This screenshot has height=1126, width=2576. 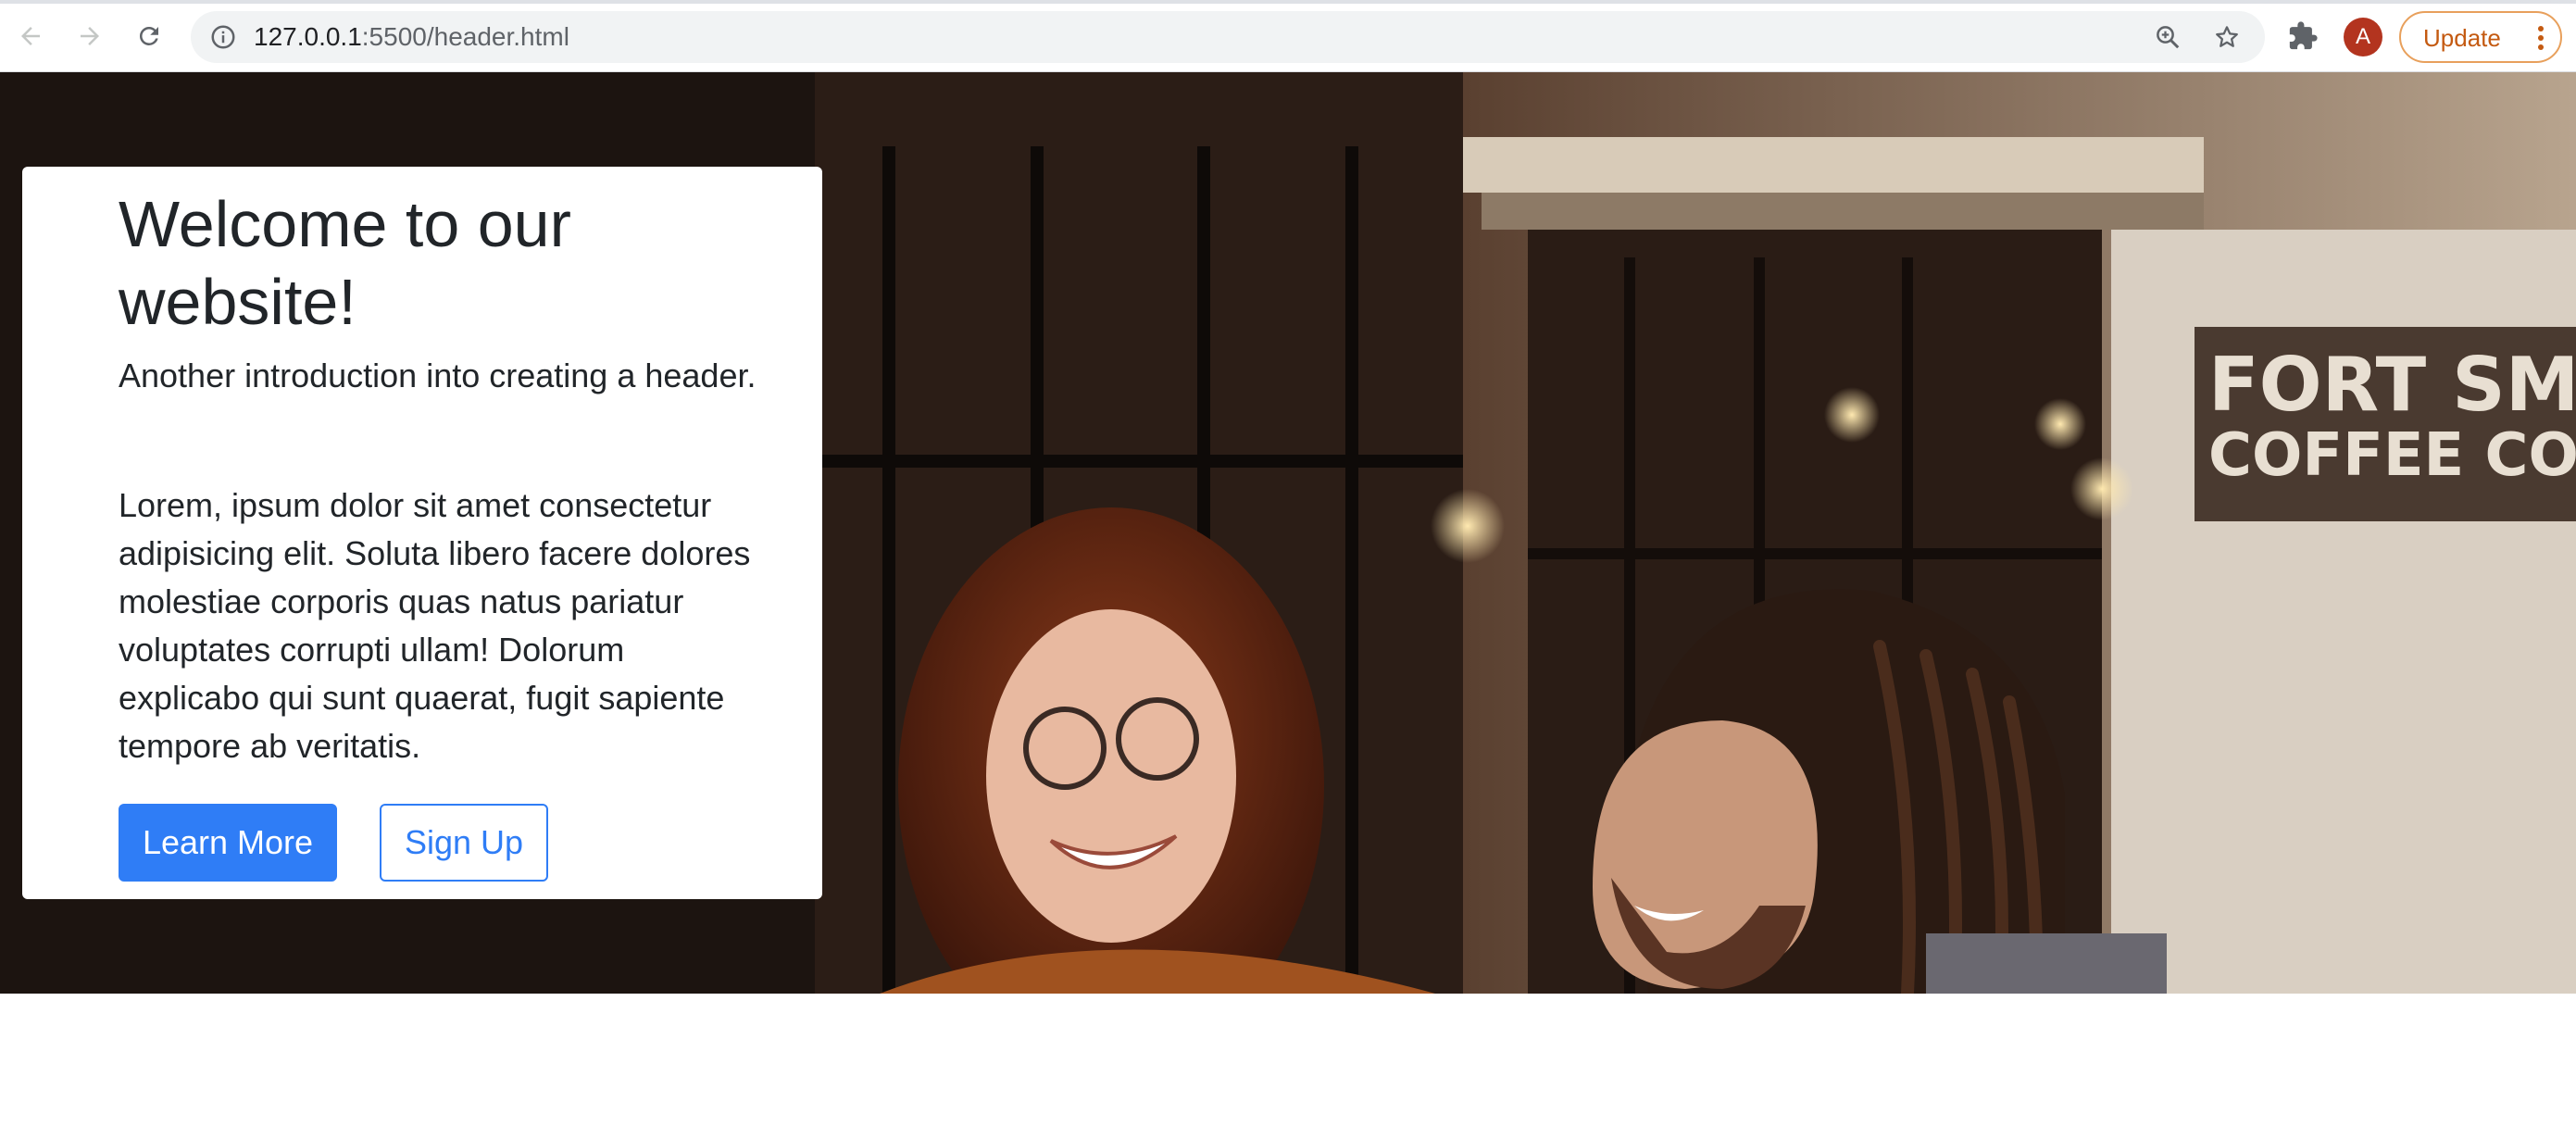 I want to click on address-bar: 127.0.0.1:5500/header.html, so click(x=1228, y=37).